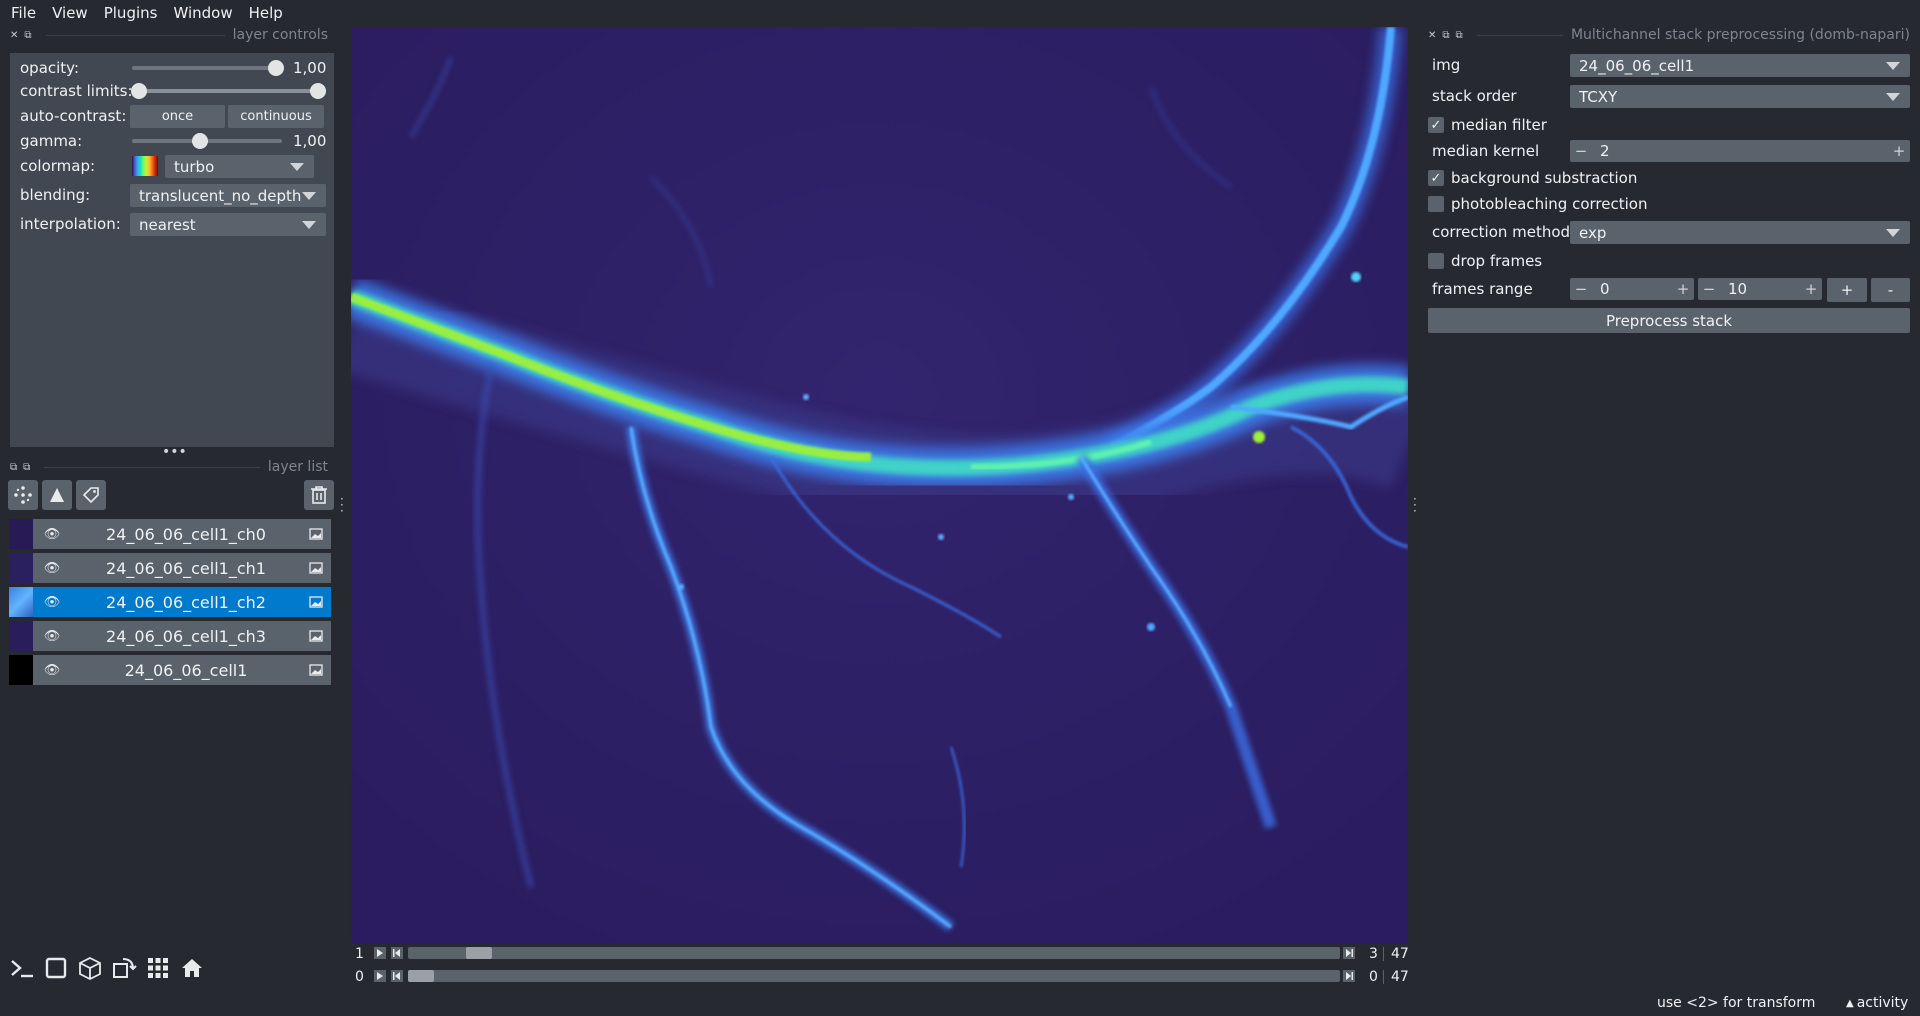 The image size is (1920, 1016). Describe the element at coordinates (1436, 125) in the screenshot. I see `median-filter-checkbox: ✓` at that location.